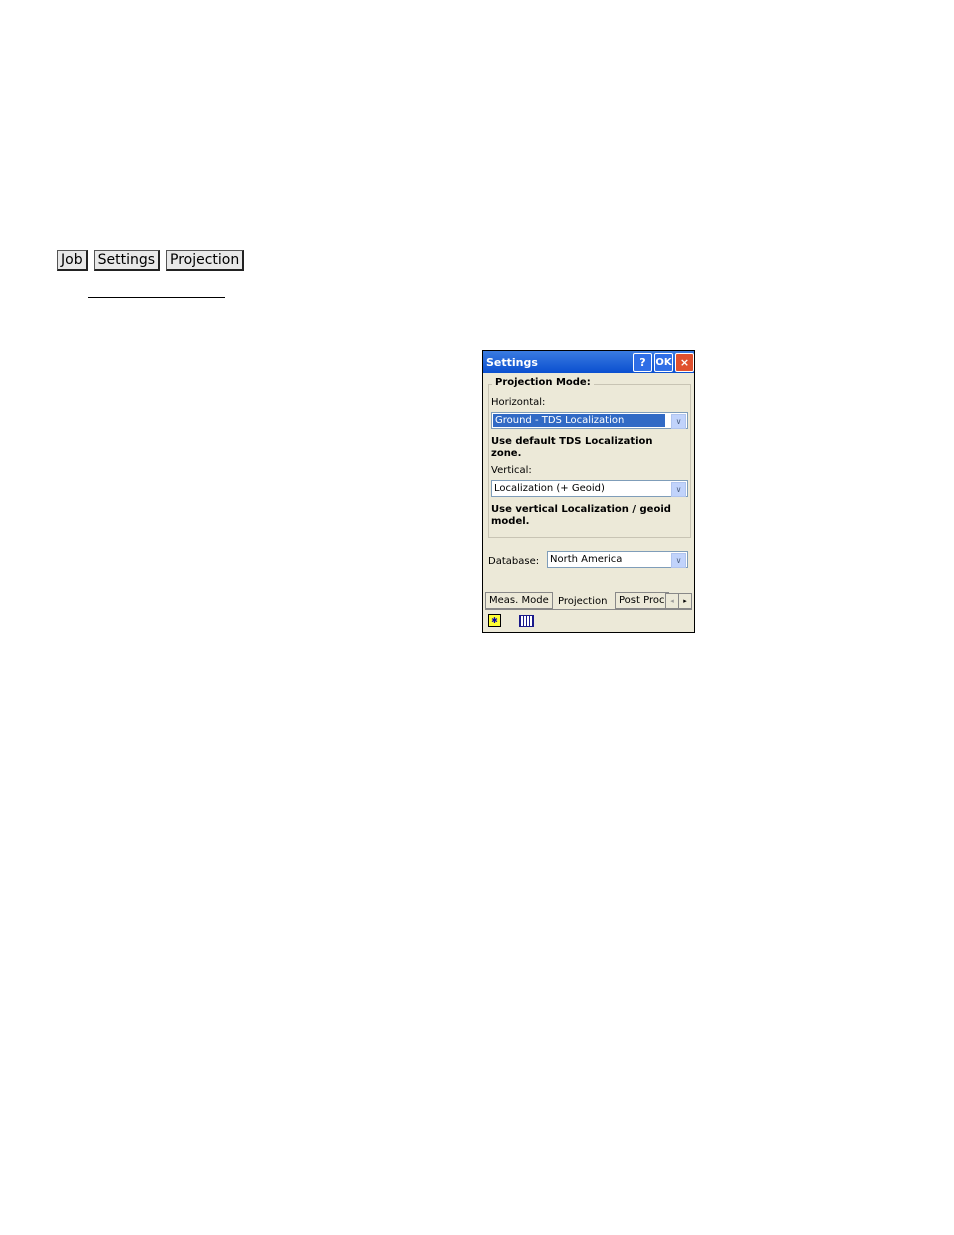  I want to click on breadcrumb-projection: Projection, so click(205, 260).